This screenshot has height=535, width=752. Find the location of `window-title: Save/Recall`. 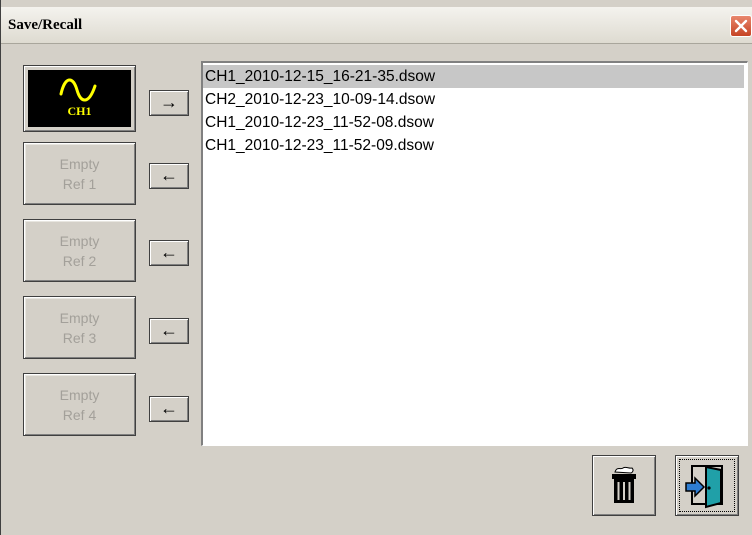

window-title: Save/Recall is located at coordinates (45, 25).